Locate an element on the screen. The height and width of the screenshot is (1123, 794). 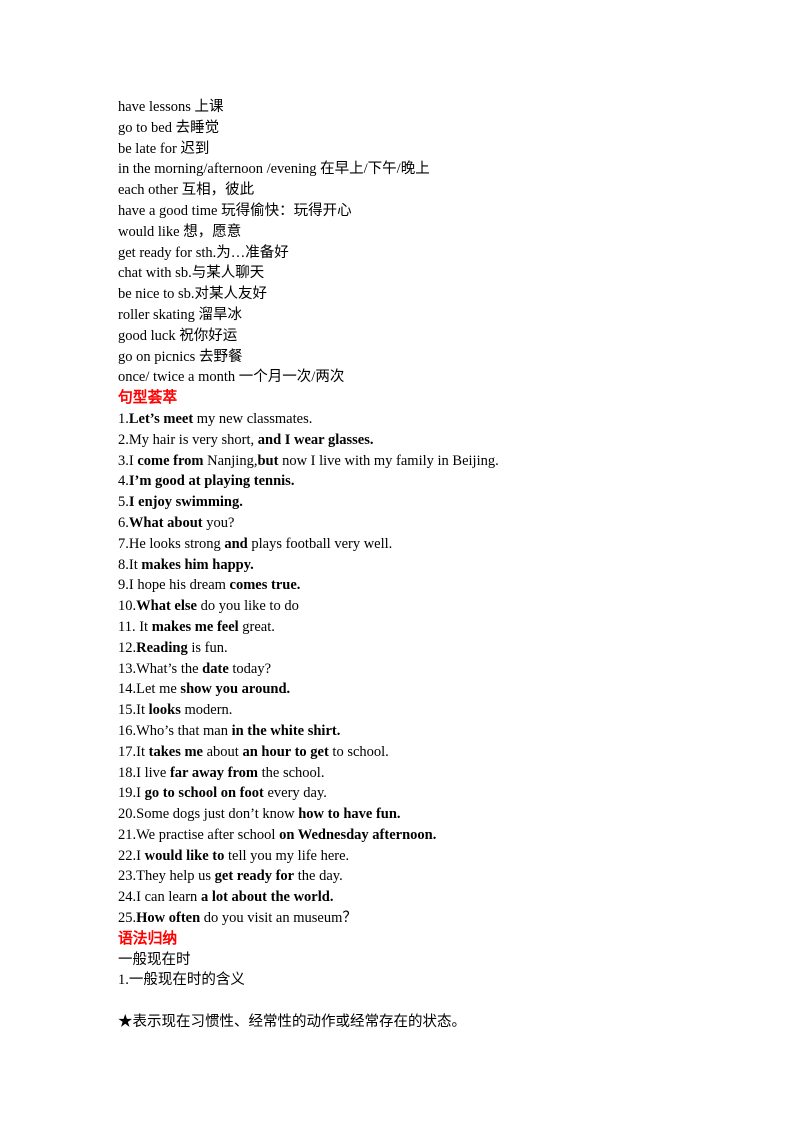
sentence-text: 11. It is located at coordinates (135, 626).